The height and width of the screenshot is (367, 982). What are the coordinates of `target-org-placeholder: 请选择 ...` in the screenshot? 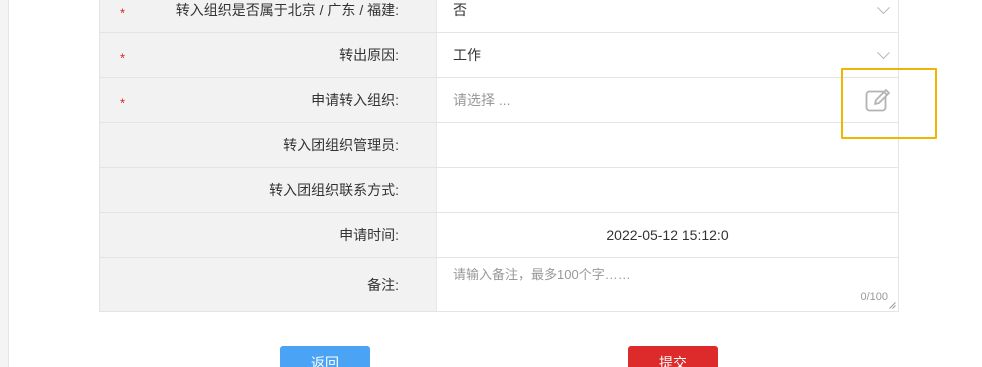 It's located at (482, 100).